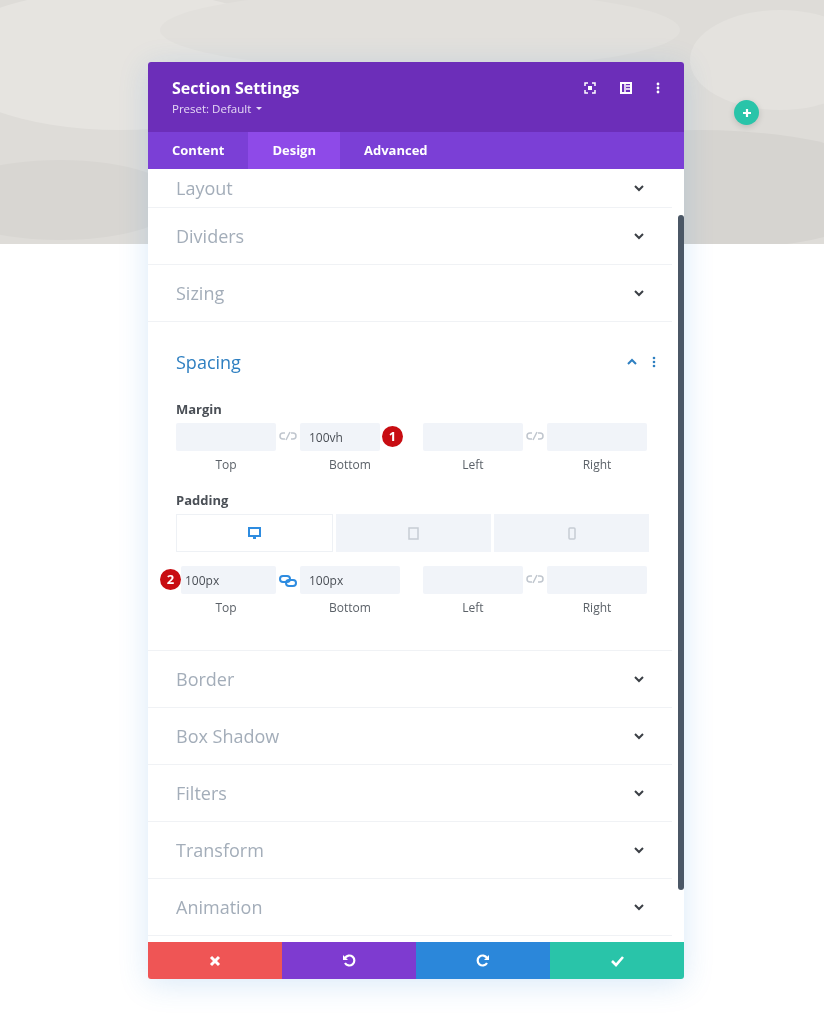 The width and height of the screenshot is (824, 1024). I want to click on number-badge: 2, so click(170, 579).